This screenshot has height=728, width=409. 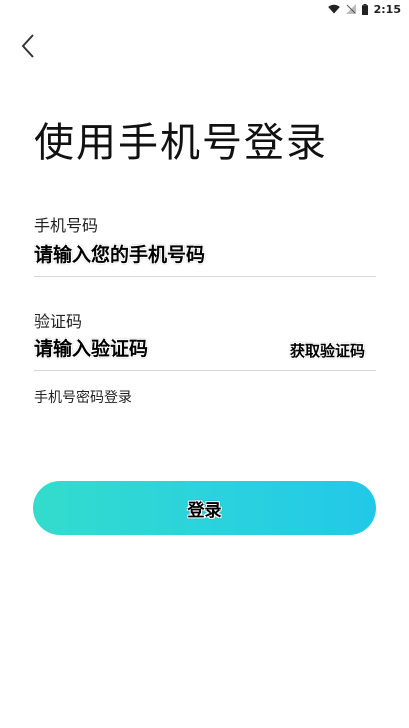 I want to click on phone-input, so click(x=199, y=255).